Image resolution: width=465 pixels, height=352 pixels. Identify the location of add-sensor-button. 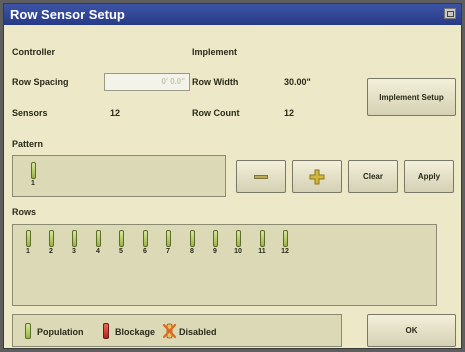
(317, 176).